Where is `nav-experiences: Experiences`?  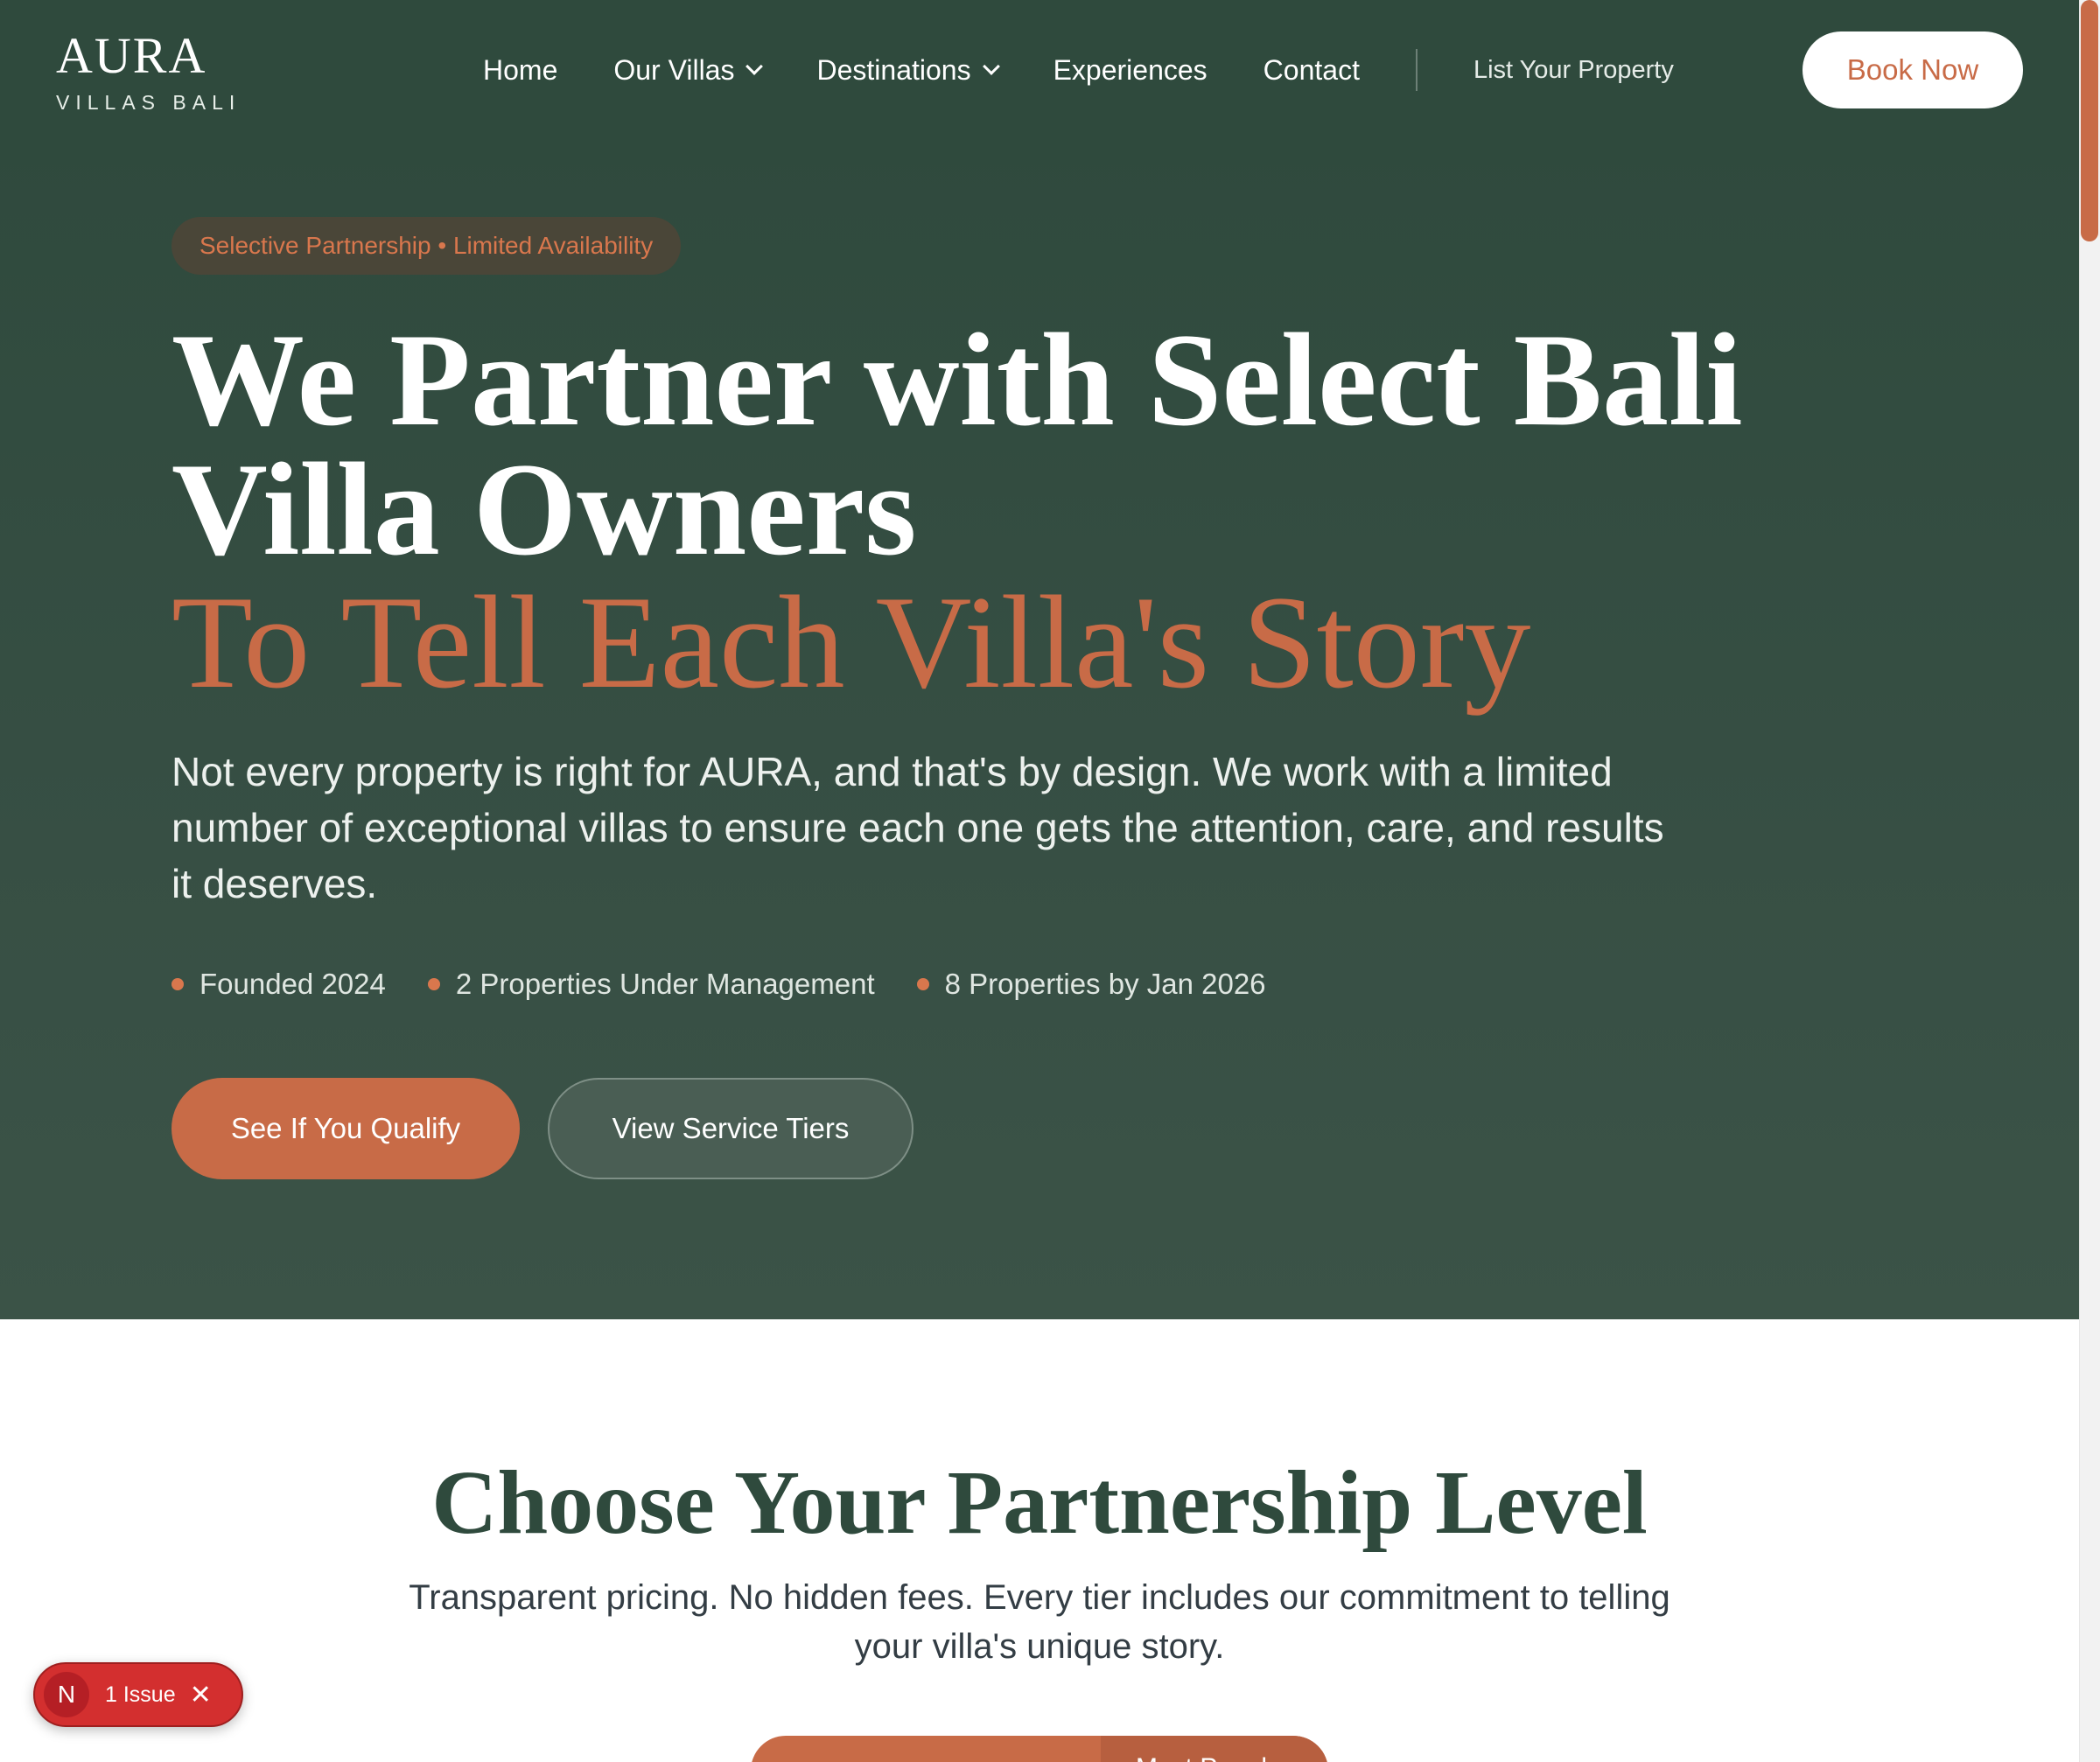 nav-experiences: Experiences is located at coordinates (1131, 70).